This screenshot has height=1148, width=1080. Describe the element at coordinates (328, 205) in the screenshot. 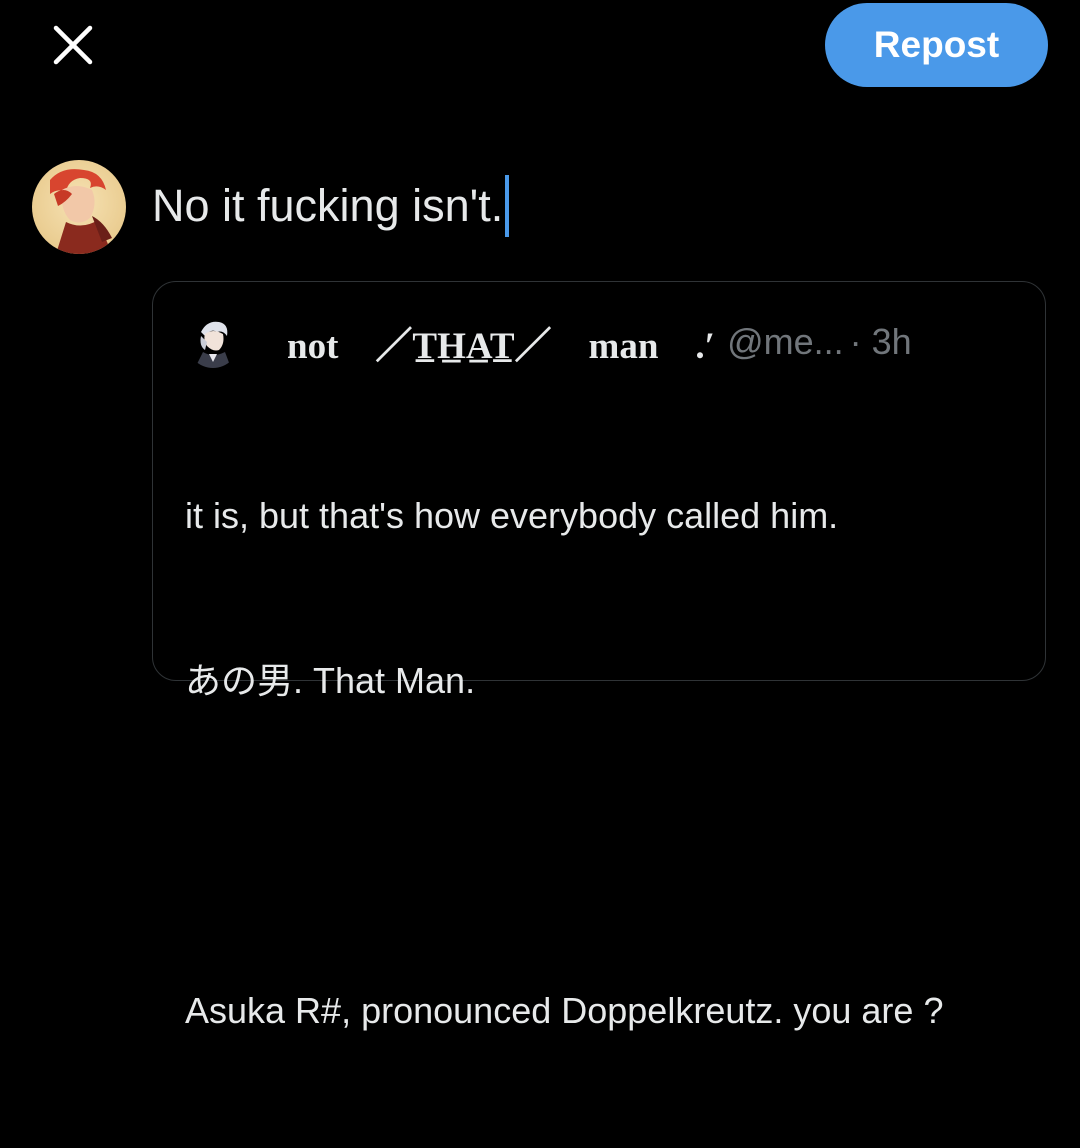

I see `compose-text-value: No it fucking isn't.` at that location.